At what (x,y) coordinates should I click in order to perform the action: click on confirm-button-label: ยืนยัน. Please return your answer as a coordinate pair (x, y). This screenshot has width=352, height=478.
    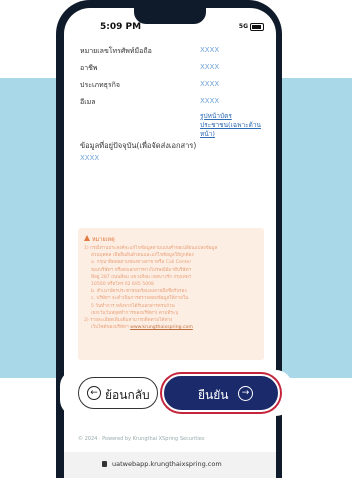
    Looking at the image, I should click on (213, 395).